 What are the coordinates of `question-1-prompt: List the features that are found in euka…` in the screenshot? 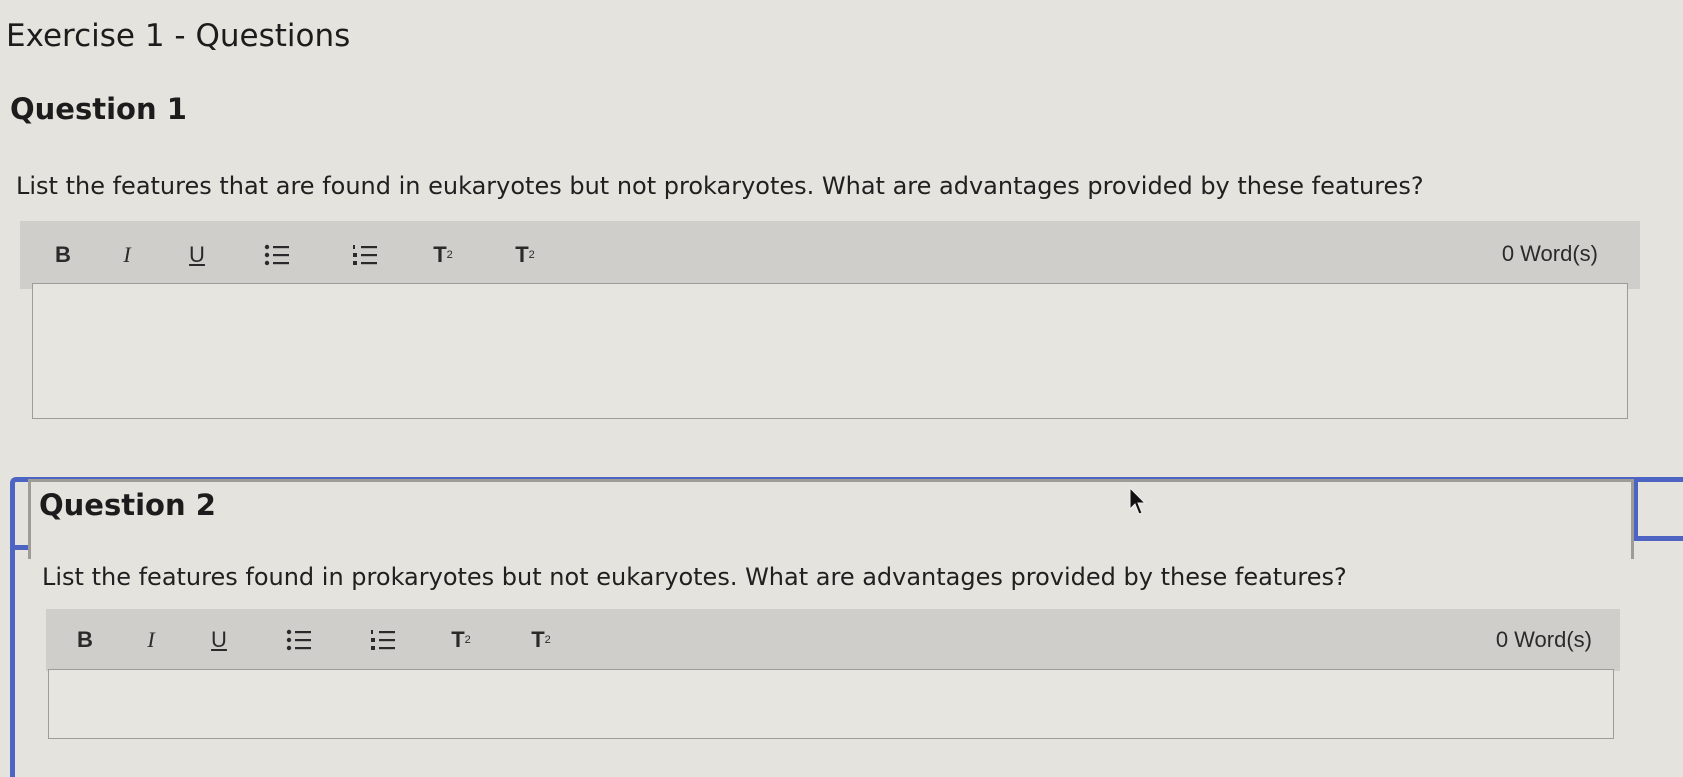 It's located at (720, 186).